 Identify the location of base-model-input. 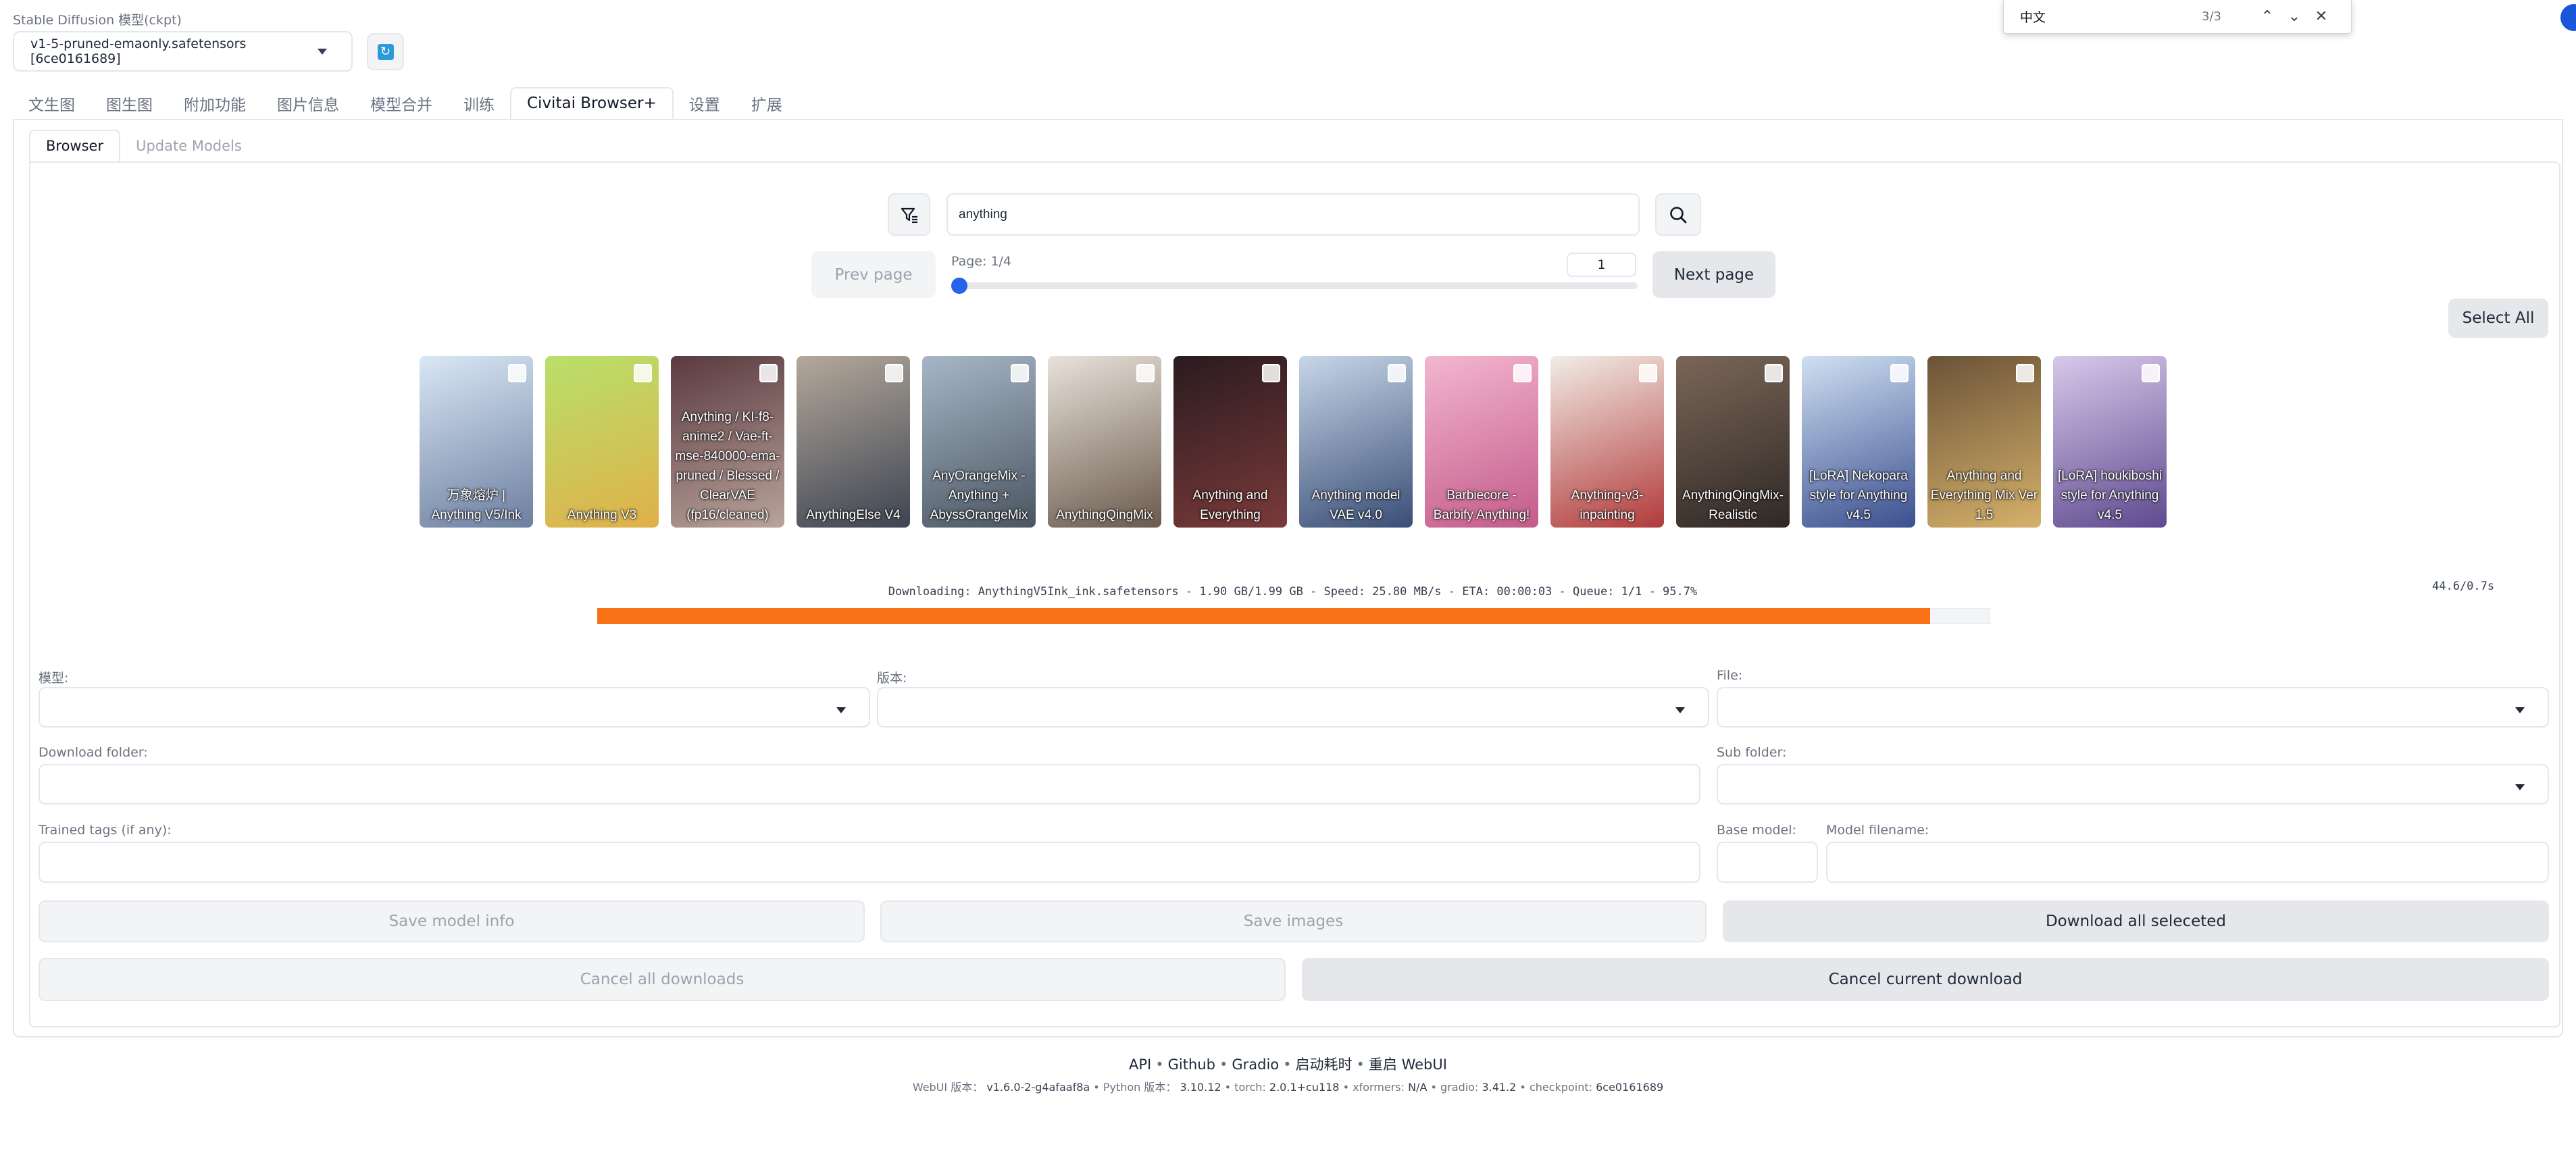
(1767, 862).